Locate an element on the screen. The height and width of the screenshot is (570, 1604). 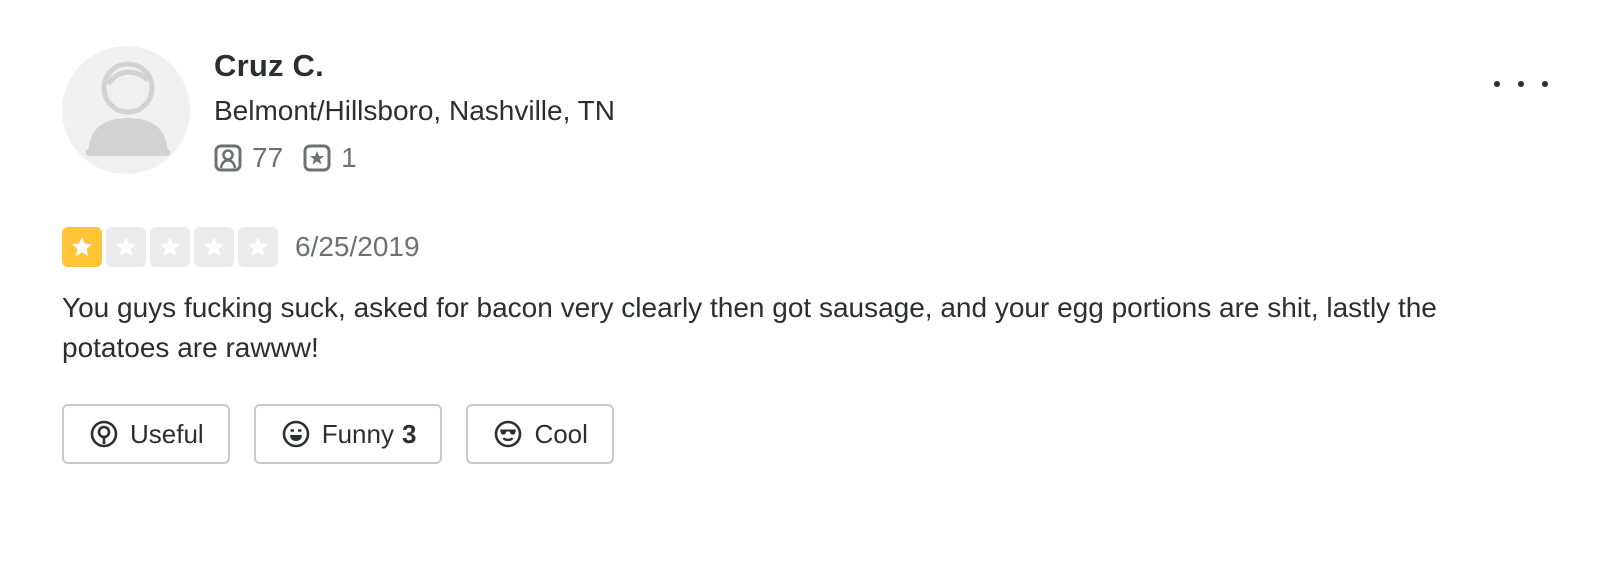
reaction-buttons: Useful Funny 3 Cool is located at coordinates (350, 434).